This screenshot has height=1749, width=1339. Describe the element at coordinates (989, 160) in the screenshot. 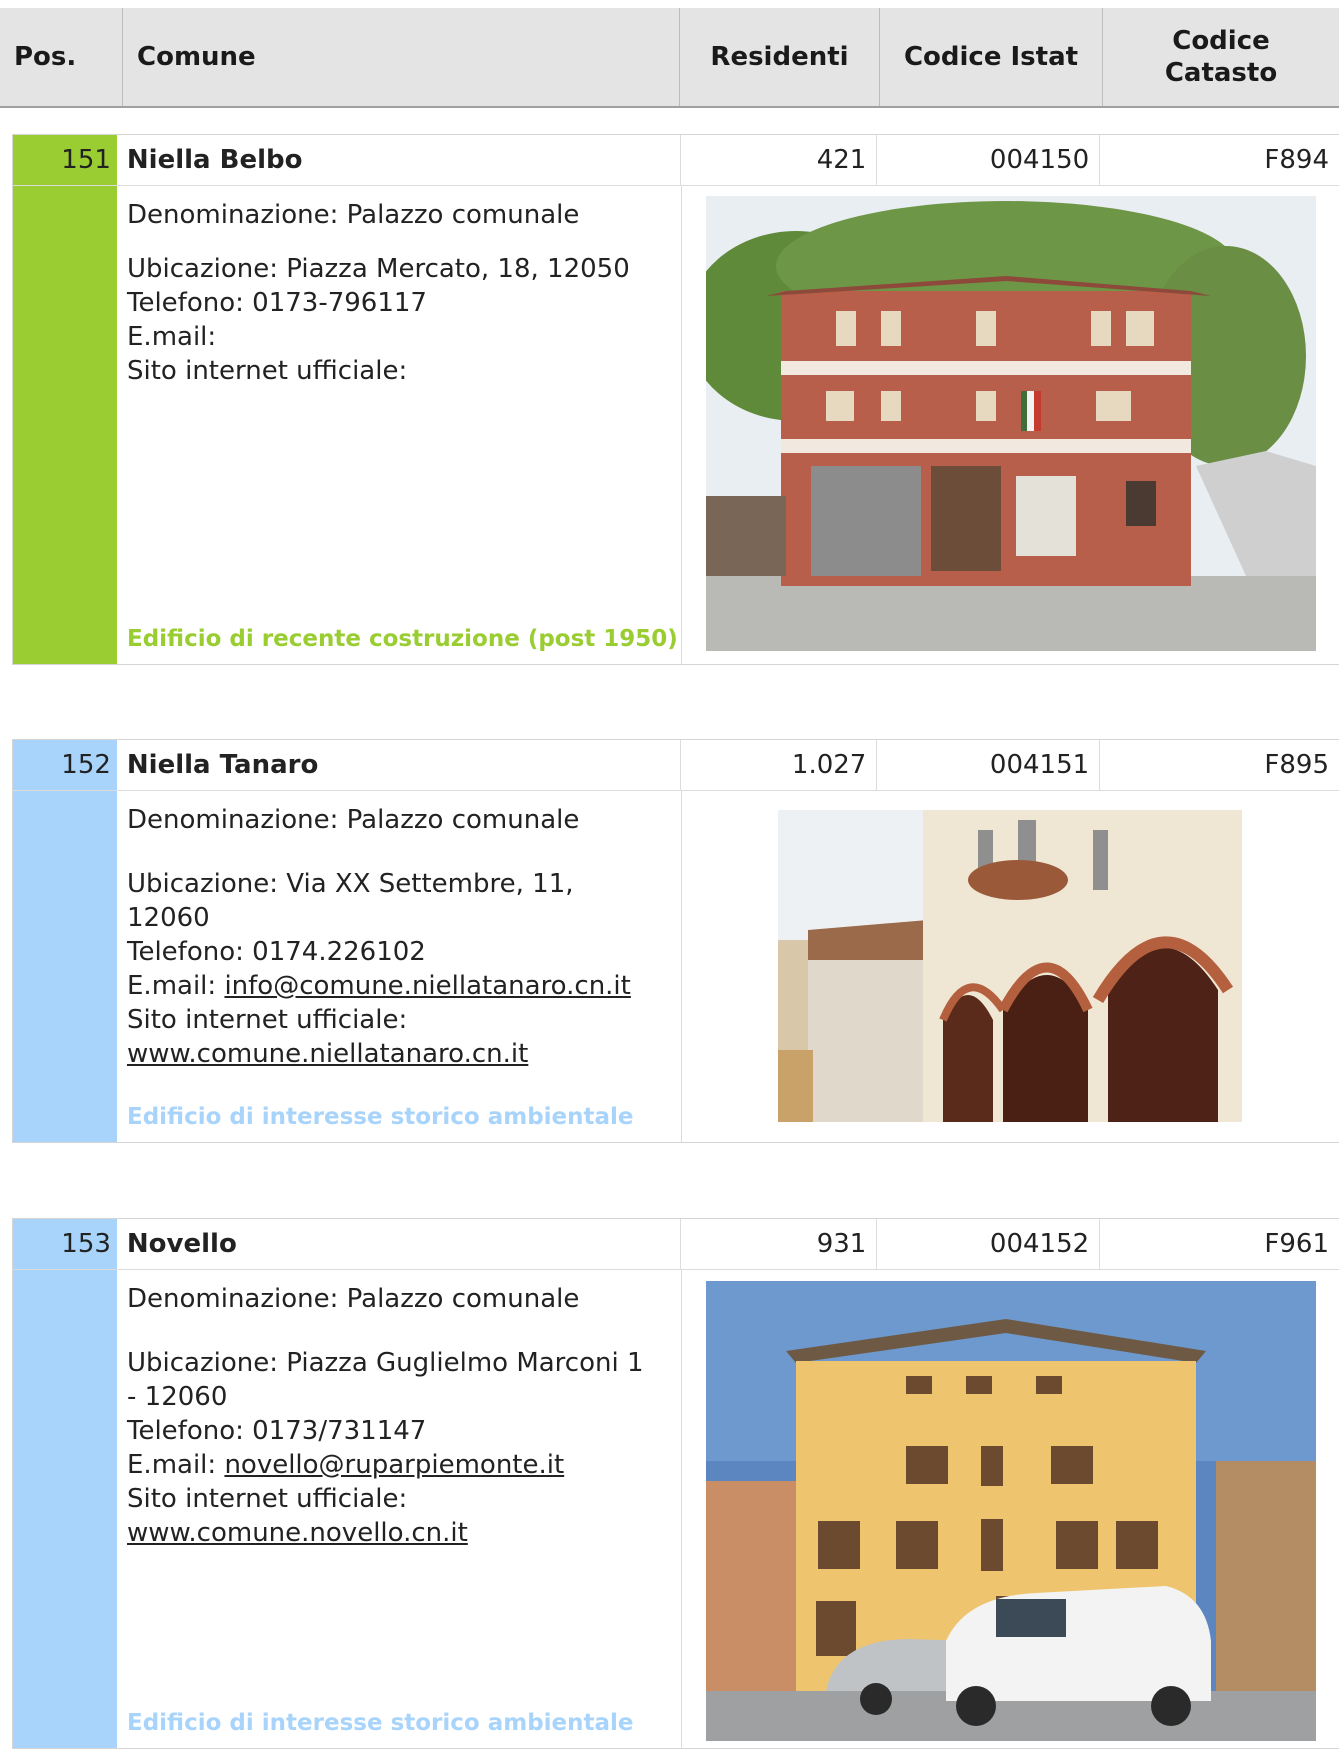

I see `entry-codice-istat: 004150` at that location.